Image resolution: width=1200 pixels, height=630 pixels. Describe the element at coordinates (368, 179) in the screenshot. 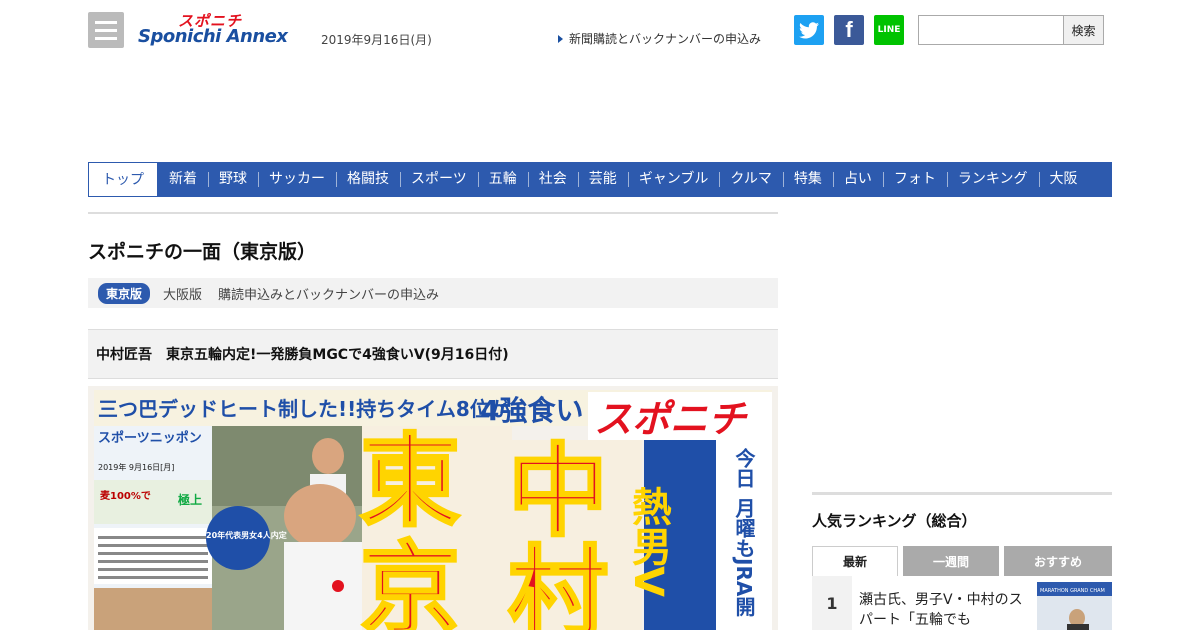

I see `nav-item-fighting: 格闘技` at that location.